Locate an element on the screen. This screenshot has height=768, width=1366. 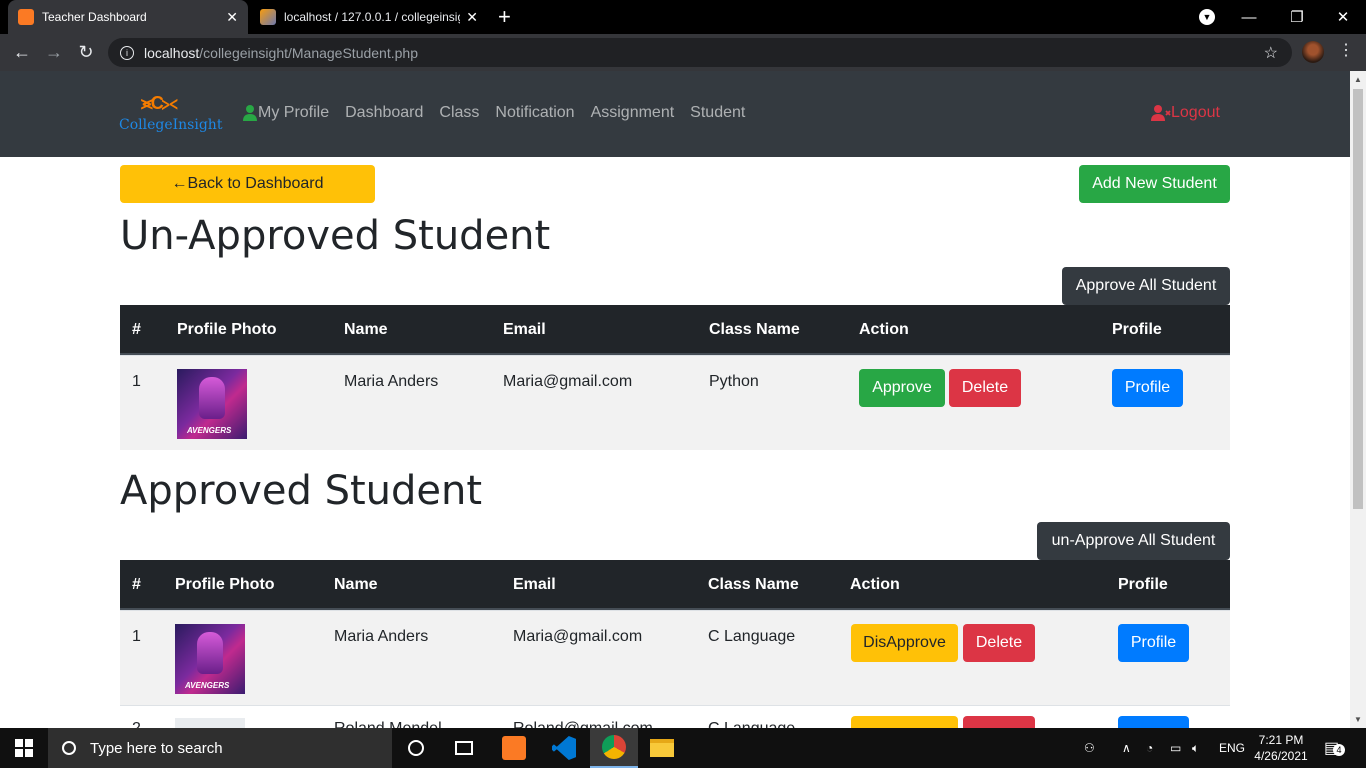
student-email: Maria@gmail.com is located at coordinates (568, 381).